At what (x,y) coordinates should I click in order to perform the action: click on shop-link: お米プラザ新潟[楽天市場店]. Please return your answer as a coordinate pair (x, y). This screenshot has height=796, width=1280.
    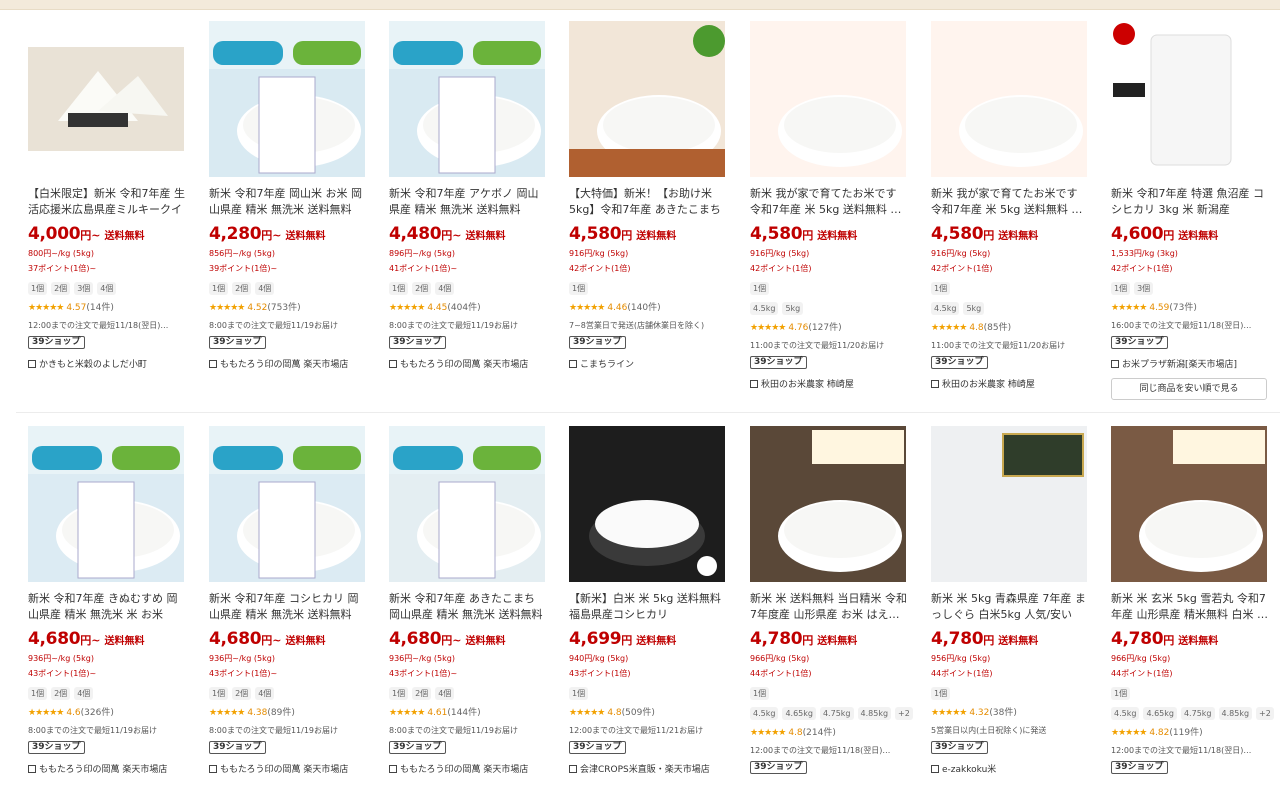
    Looking at the image, I should click on (1174, 363).